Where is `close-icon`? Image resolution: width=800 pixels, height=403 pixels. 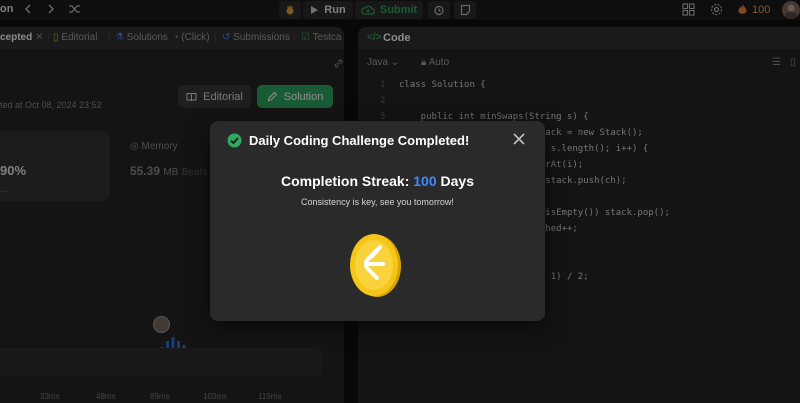
close-icon is located at coordinates (519, 141).